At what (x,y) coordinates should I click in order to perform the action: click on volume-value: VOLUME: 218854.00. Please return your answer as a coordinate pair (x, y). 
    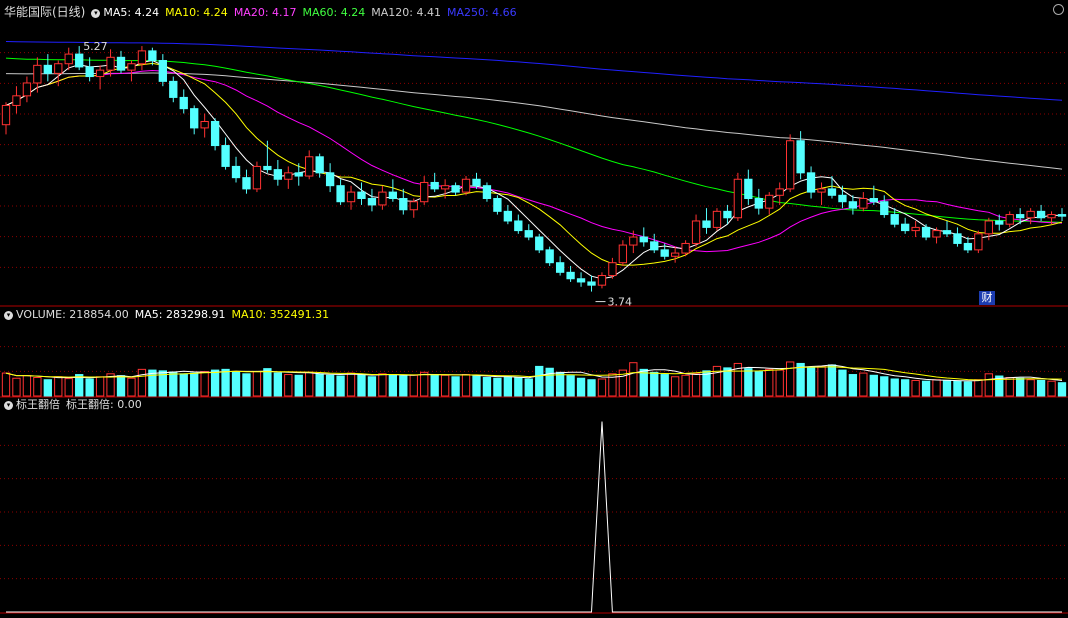
    Looking at the image, I should click on (72, 314).